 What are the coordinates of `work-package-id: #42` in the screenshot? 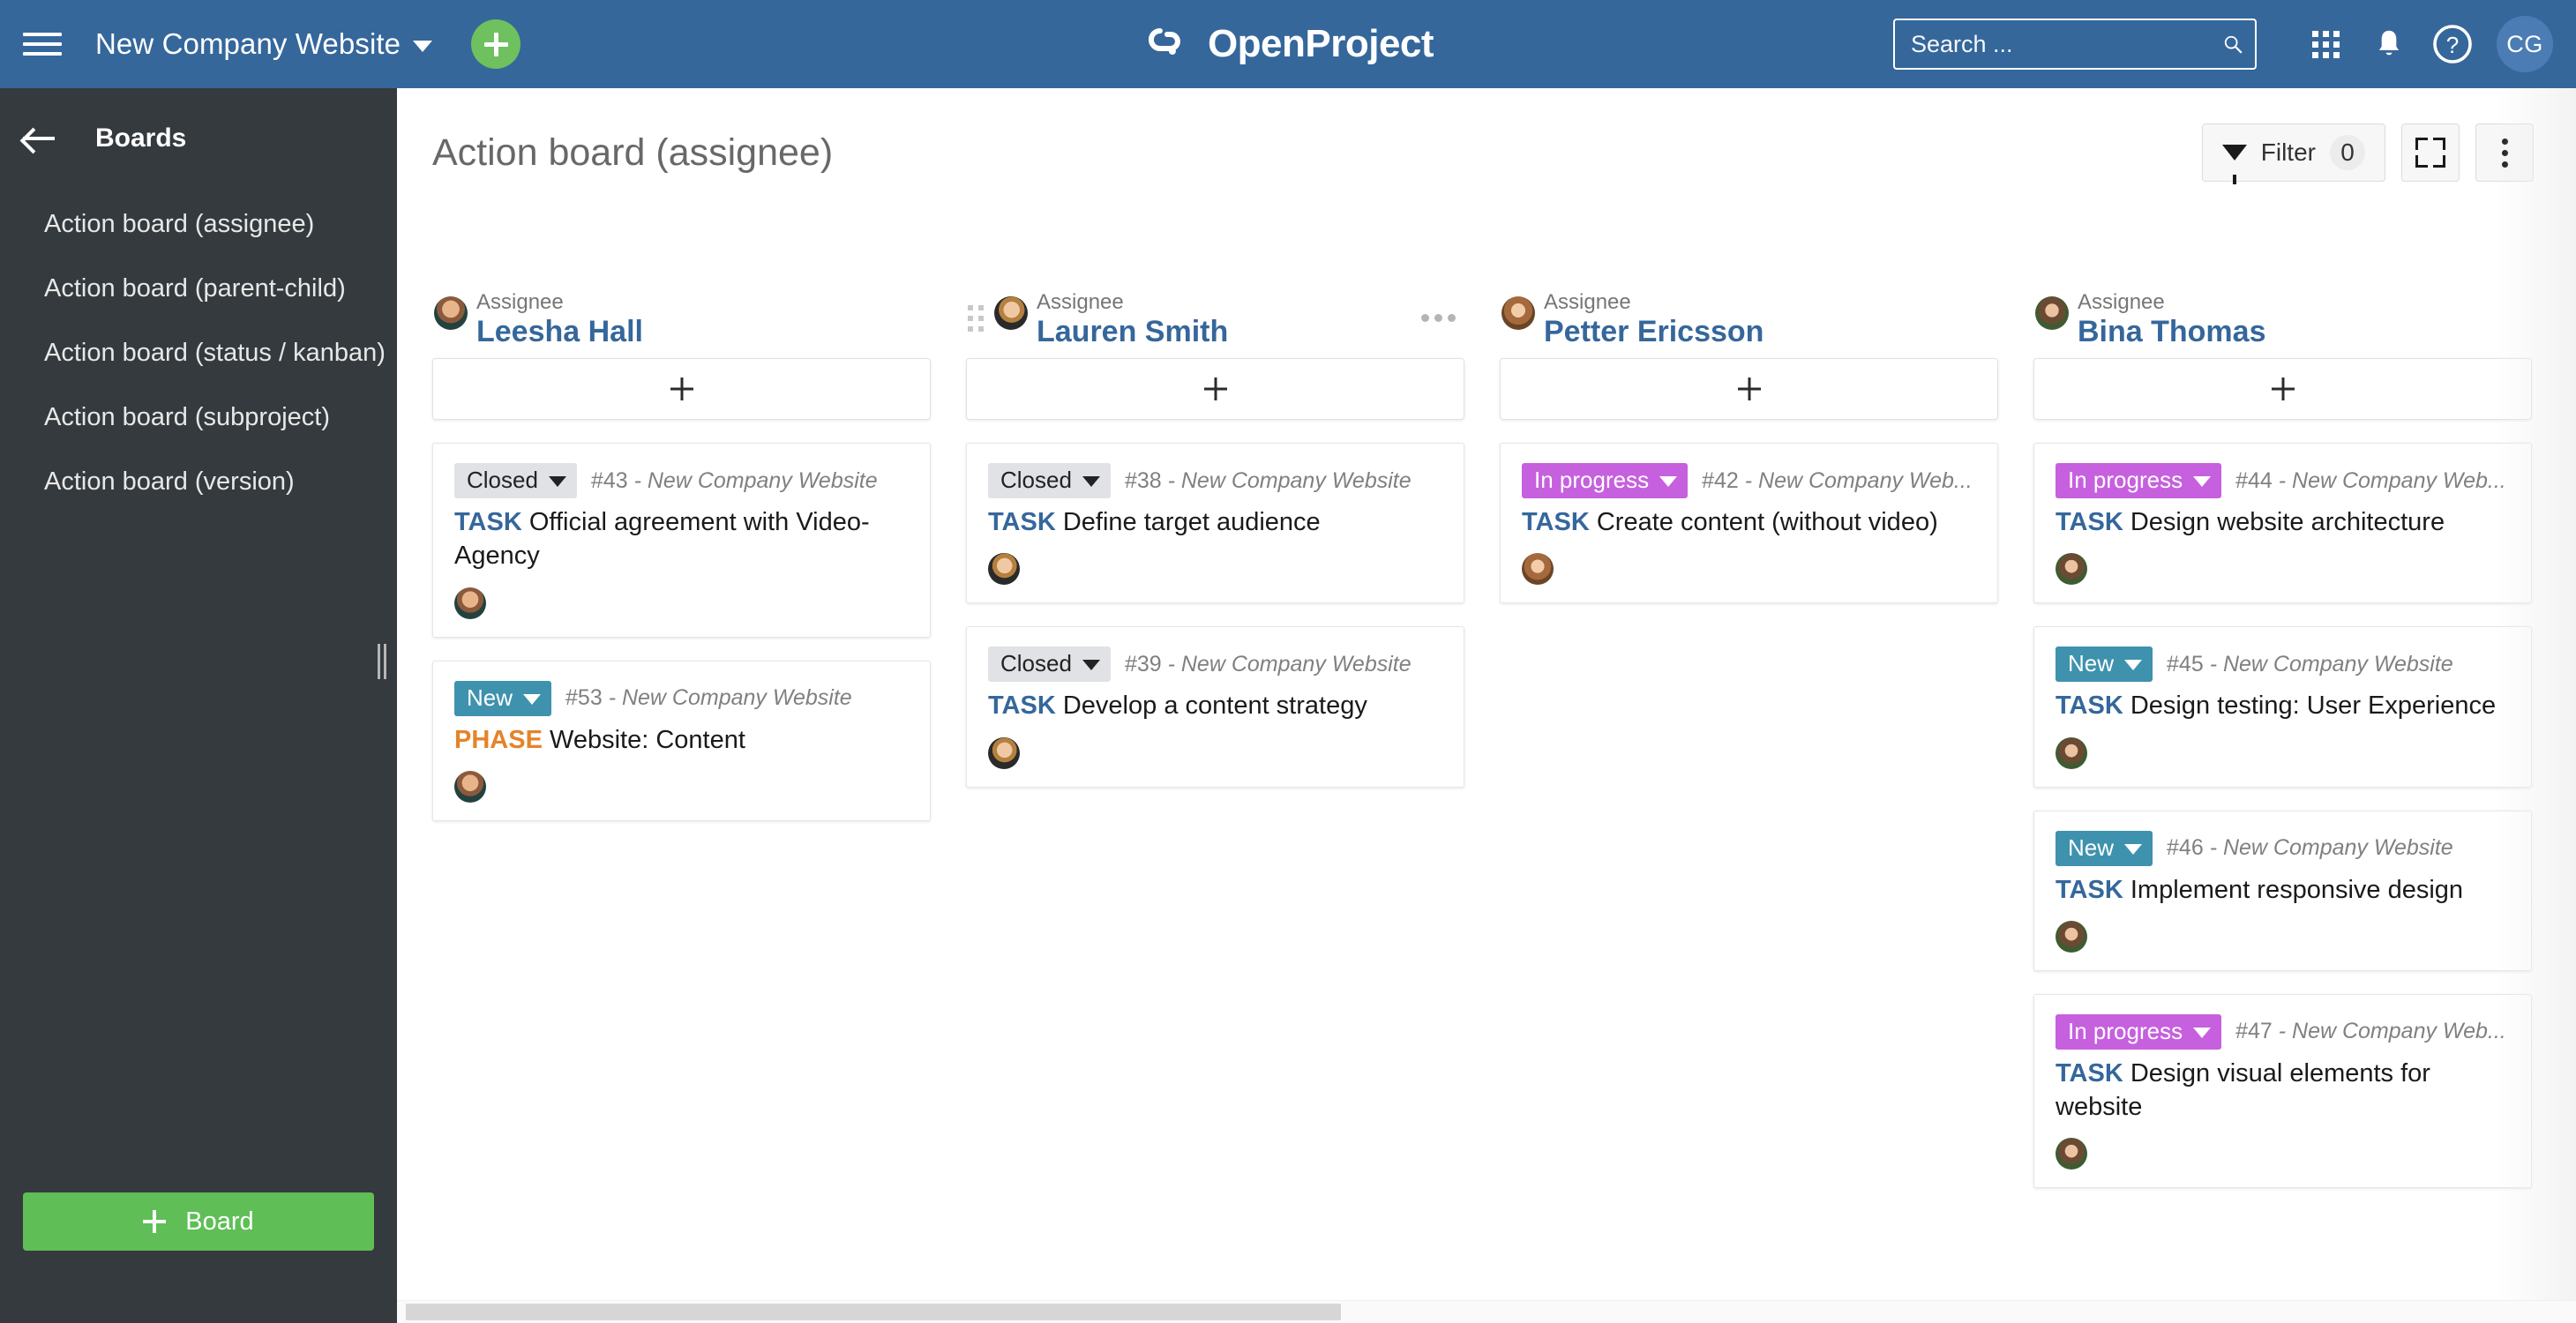 It's located at (1721, 481).